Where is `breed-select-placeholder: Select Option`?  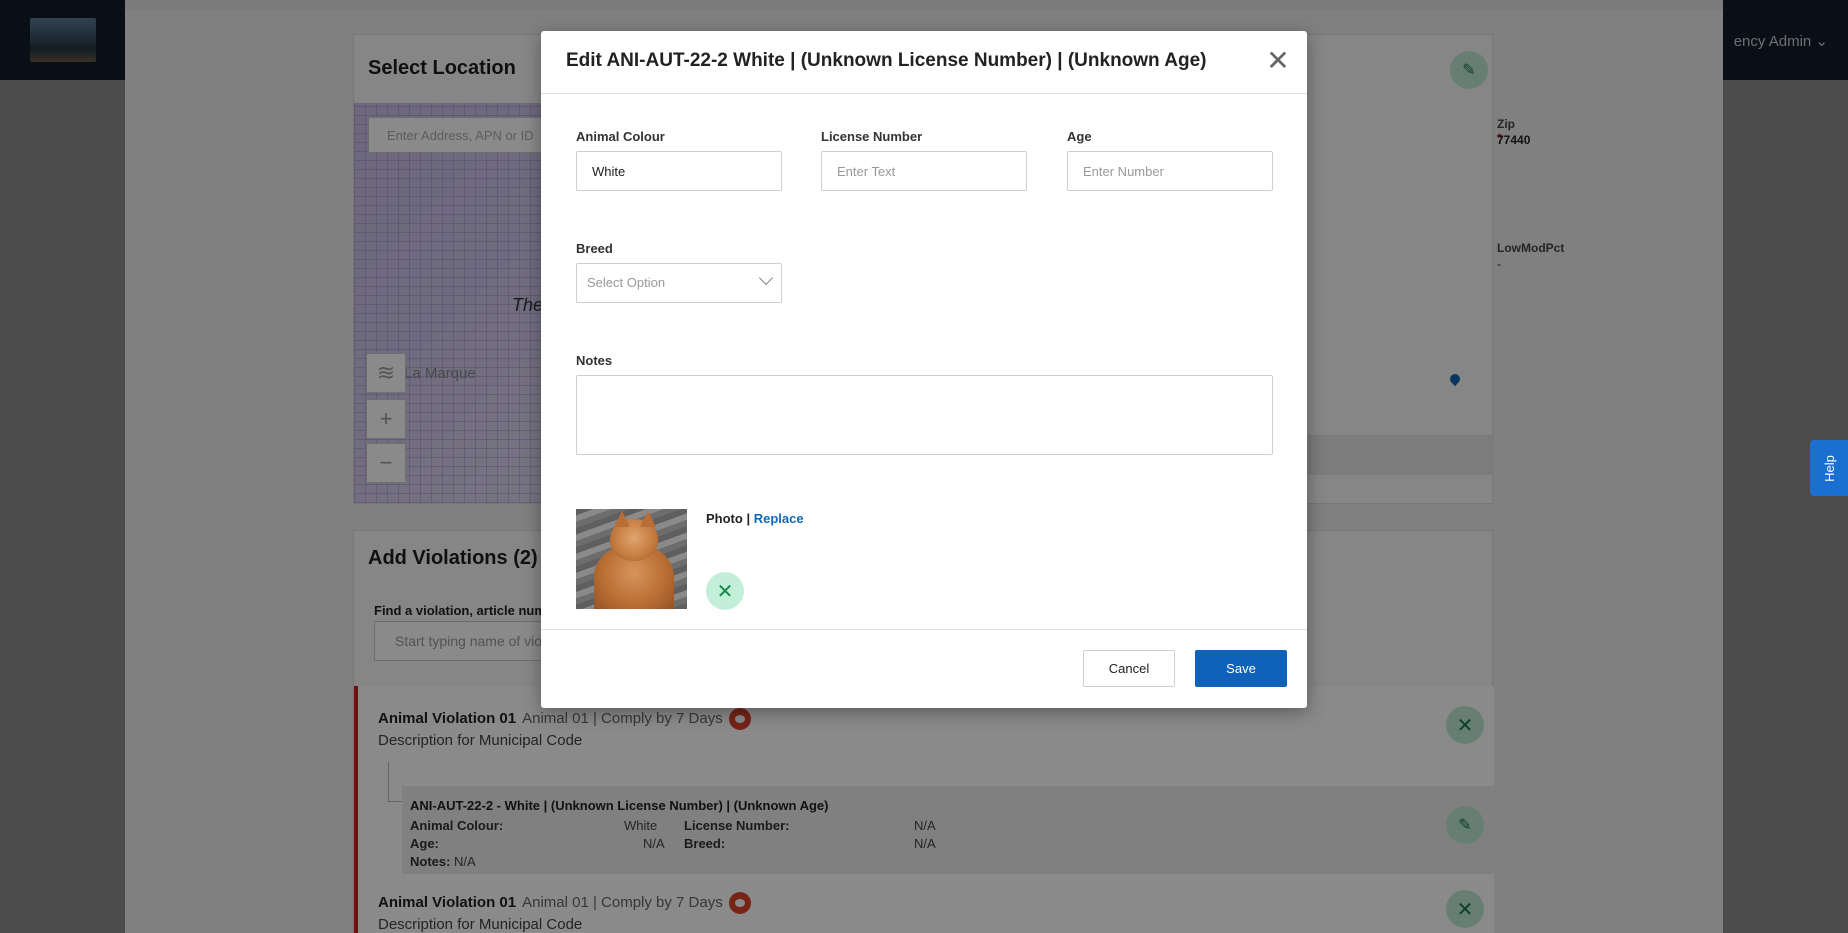 breed-select-placeholder: Select Option is located at coordinates (626, 282).